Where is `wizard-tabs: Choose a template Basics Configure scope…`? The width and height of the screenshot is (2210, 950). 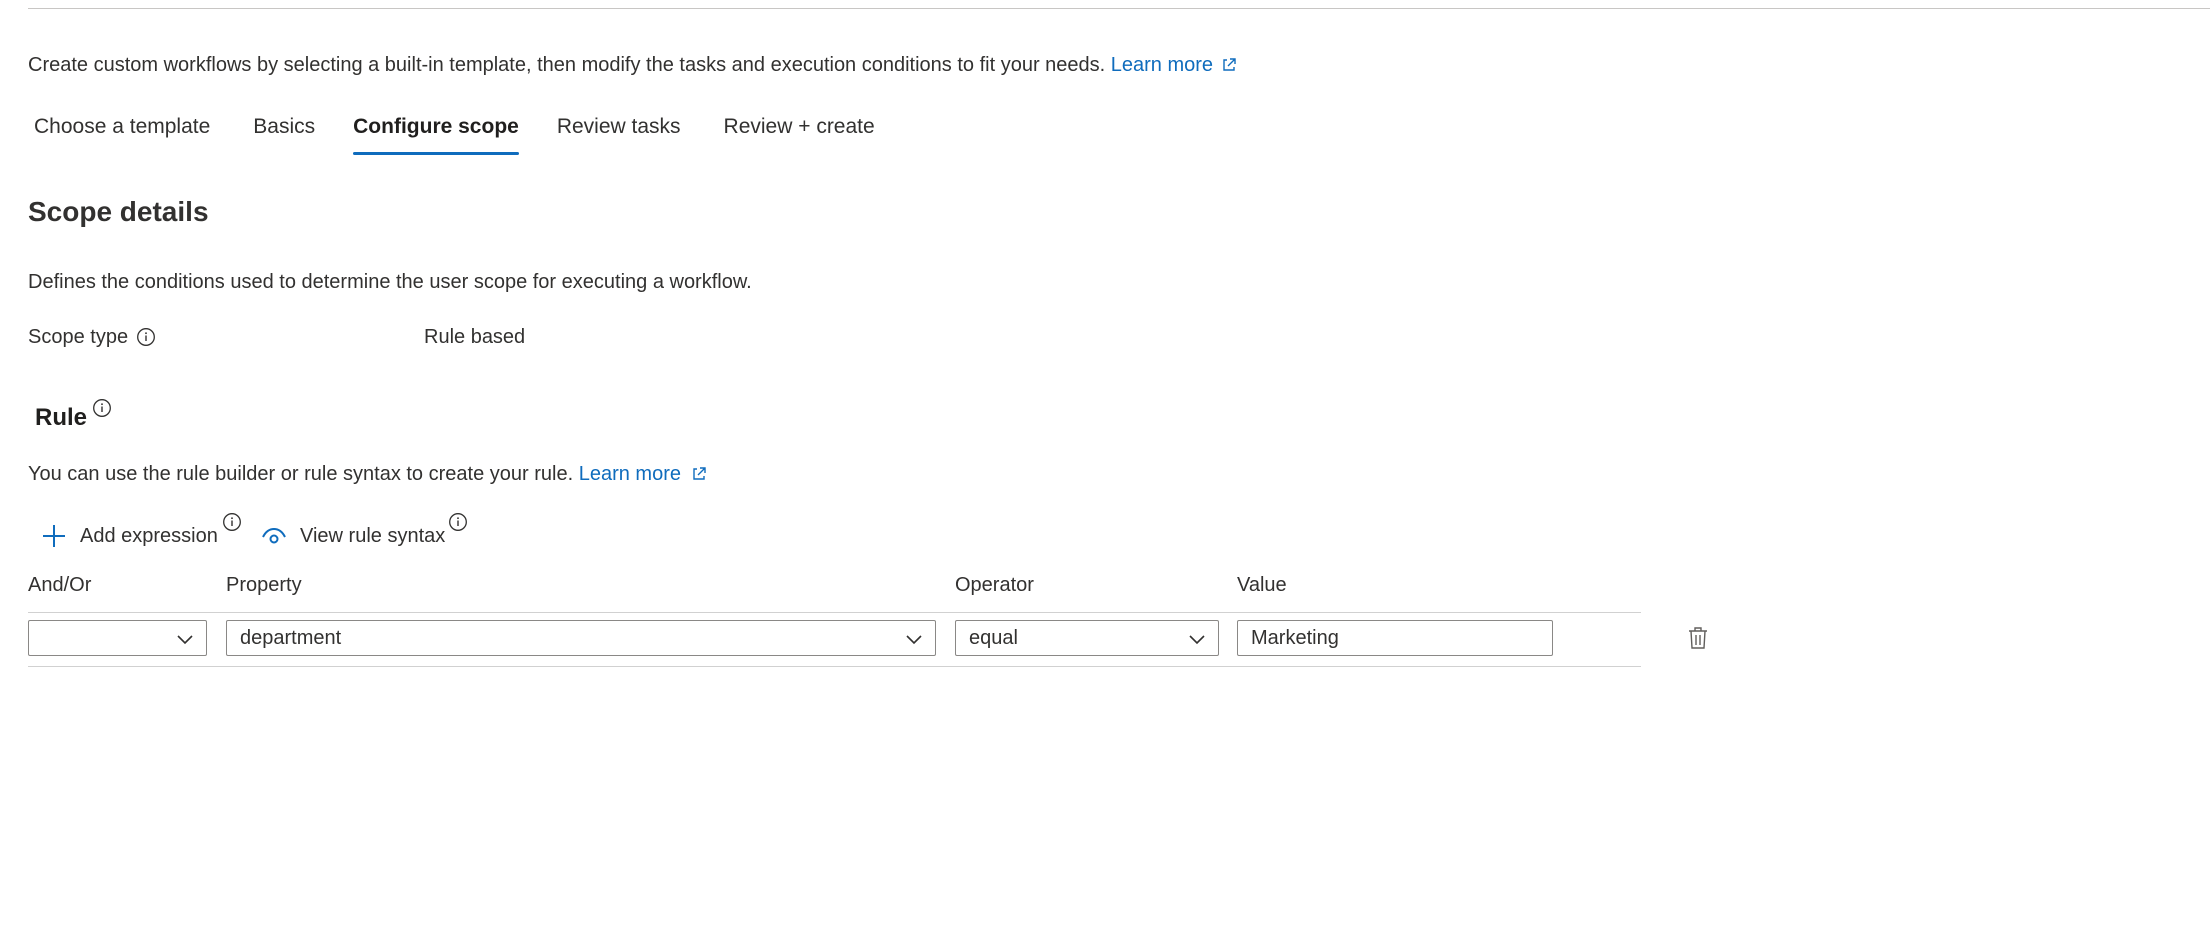 wizard-tabs: Choose a template Basics Configure scope… is located at coordinates (451, 137).